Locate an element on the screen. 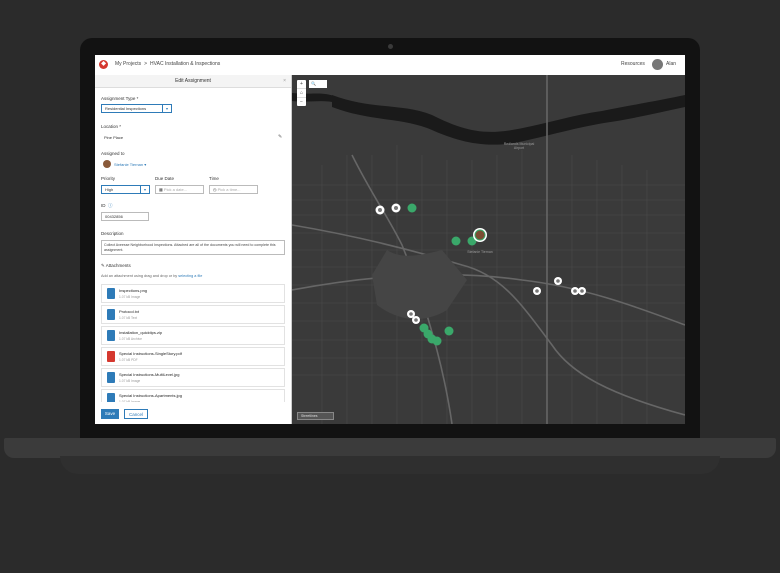 Image resolution: width=780 pixels, height=573 pixels. clock-icon: ◷ is located at coordinates (215, 189).